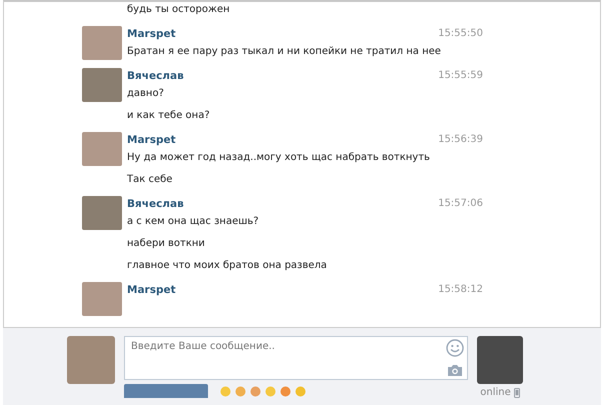  I want to click on message-text: давно?, so click(146, 94).